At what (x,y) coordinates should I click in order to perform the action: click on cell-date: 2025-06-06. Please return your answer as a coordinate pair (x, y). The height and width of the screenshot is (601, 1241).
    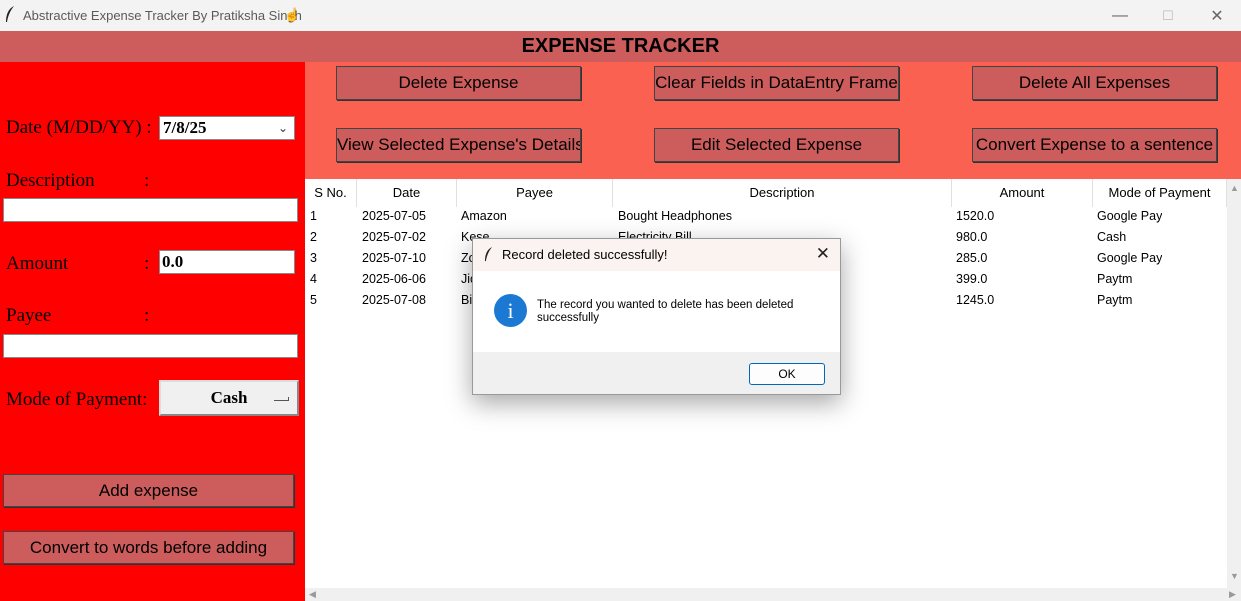
    Looking at the image, I should click on (394, 279).